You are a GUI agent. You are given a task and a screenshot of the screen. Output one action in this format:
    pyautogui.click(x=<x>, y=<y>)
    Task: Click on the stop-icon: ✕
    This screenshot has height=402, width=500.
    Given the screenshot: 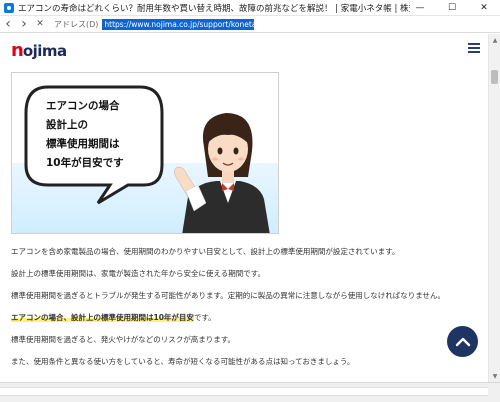 What is the action you would take?
    pyautogui.click(x=40, y=24)
    